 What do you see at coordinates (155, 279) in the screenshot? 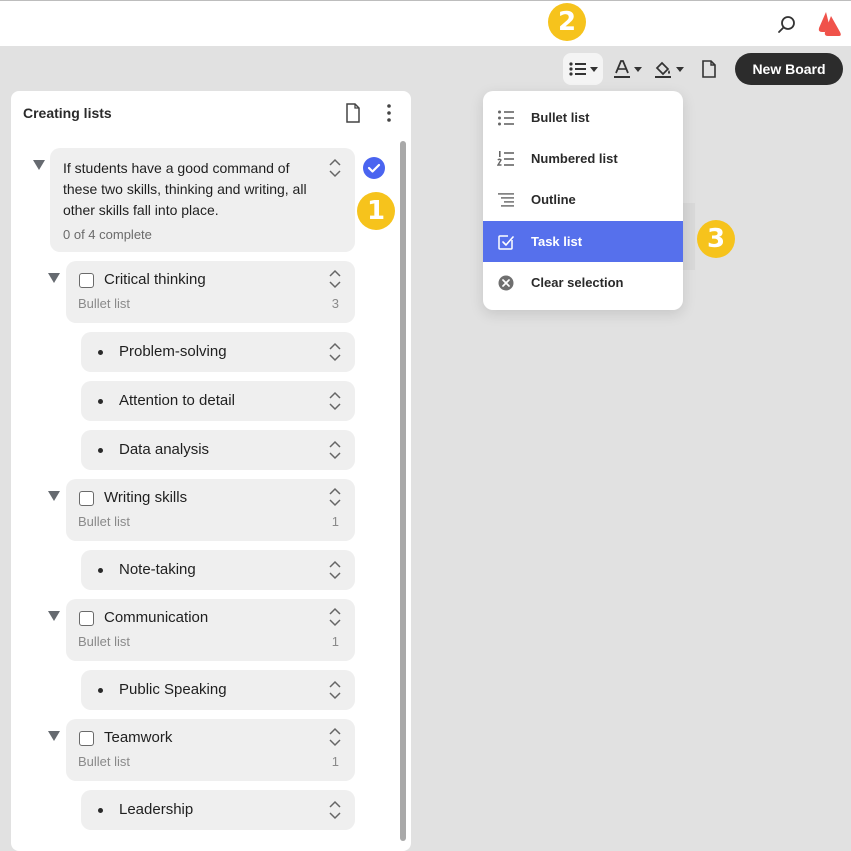
I see `group-label: Critical thinking` at bounding box center [155, 279].